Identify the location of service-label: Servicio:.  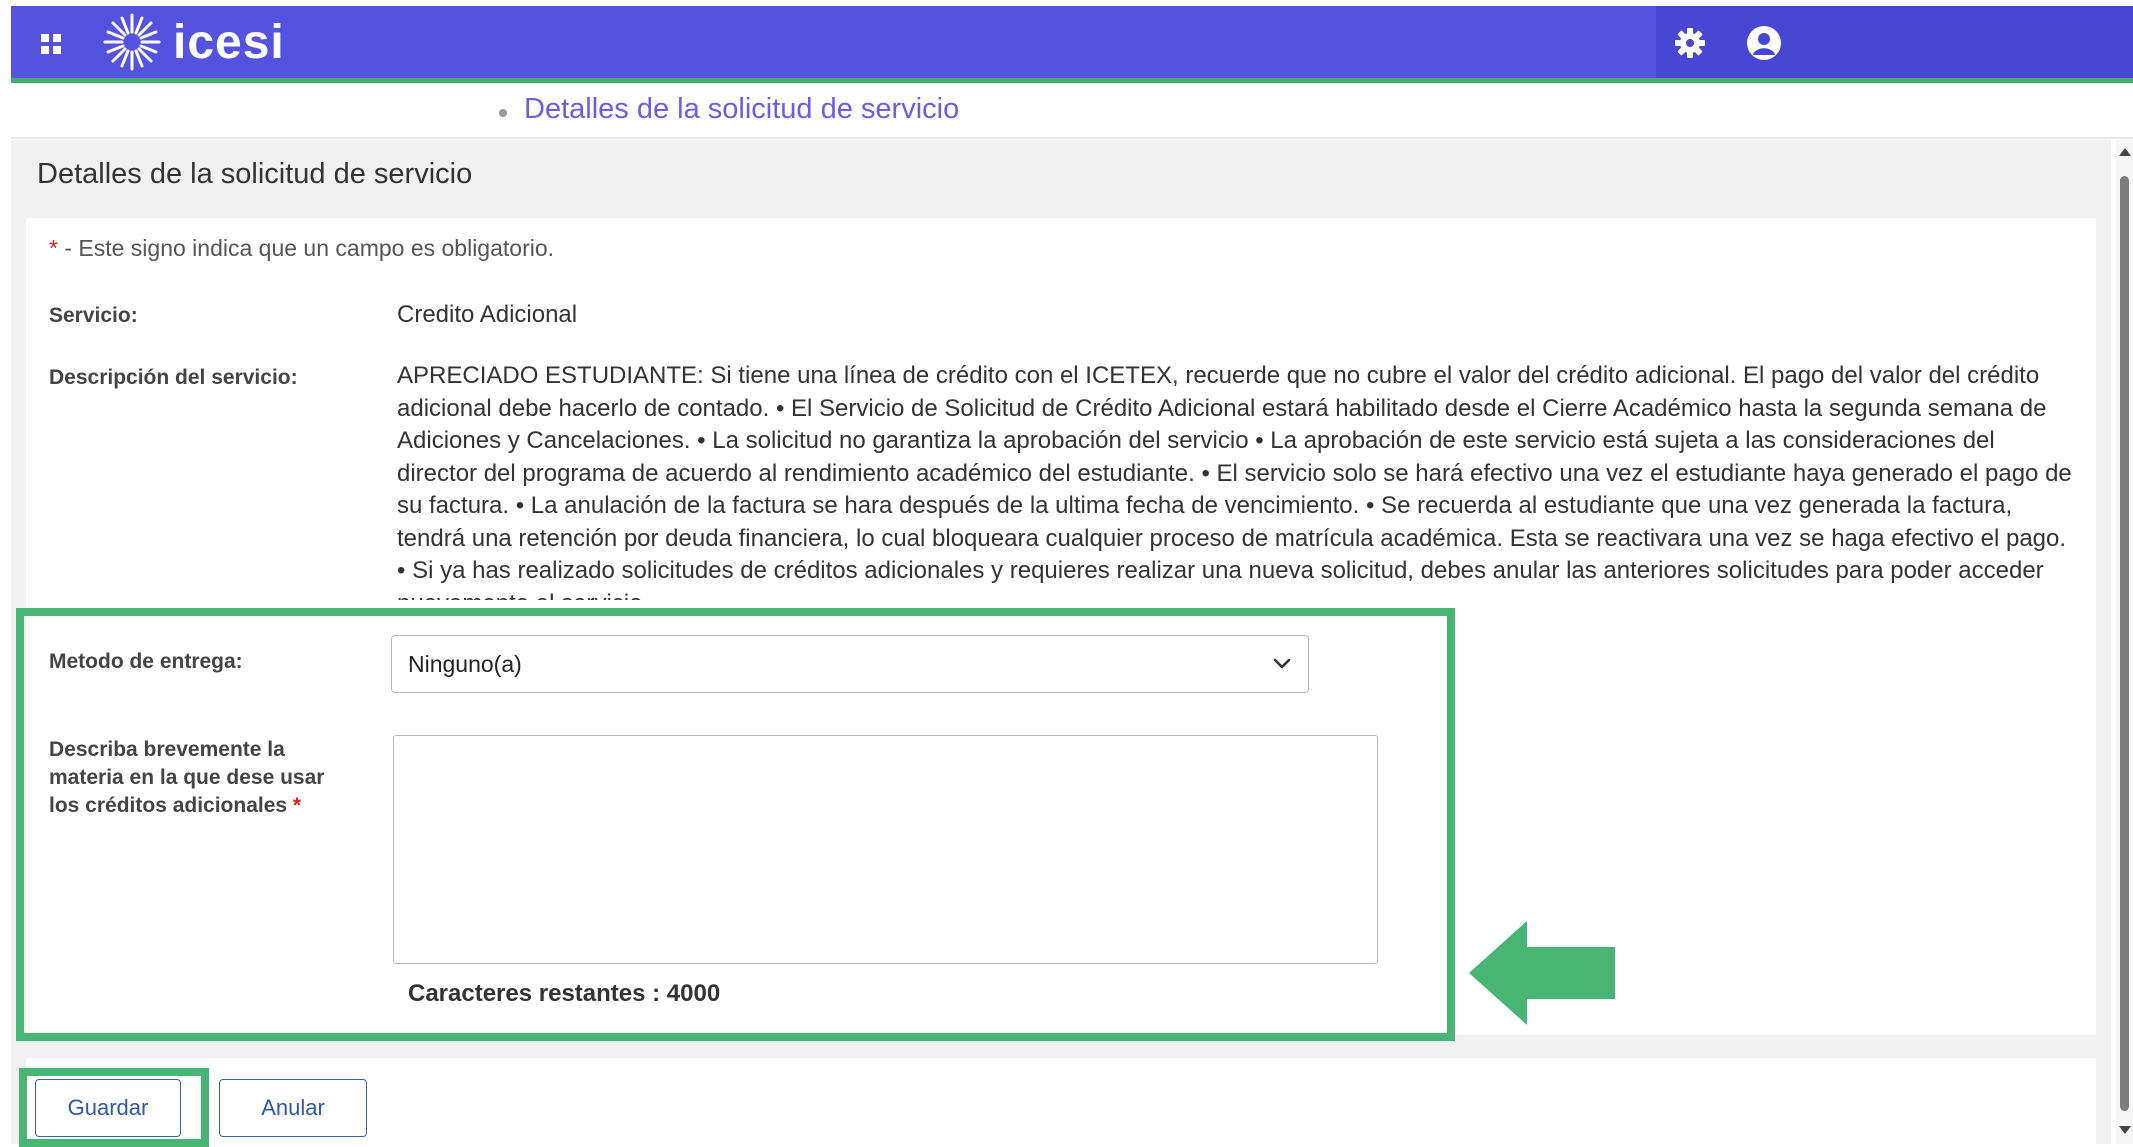
(93, 315).